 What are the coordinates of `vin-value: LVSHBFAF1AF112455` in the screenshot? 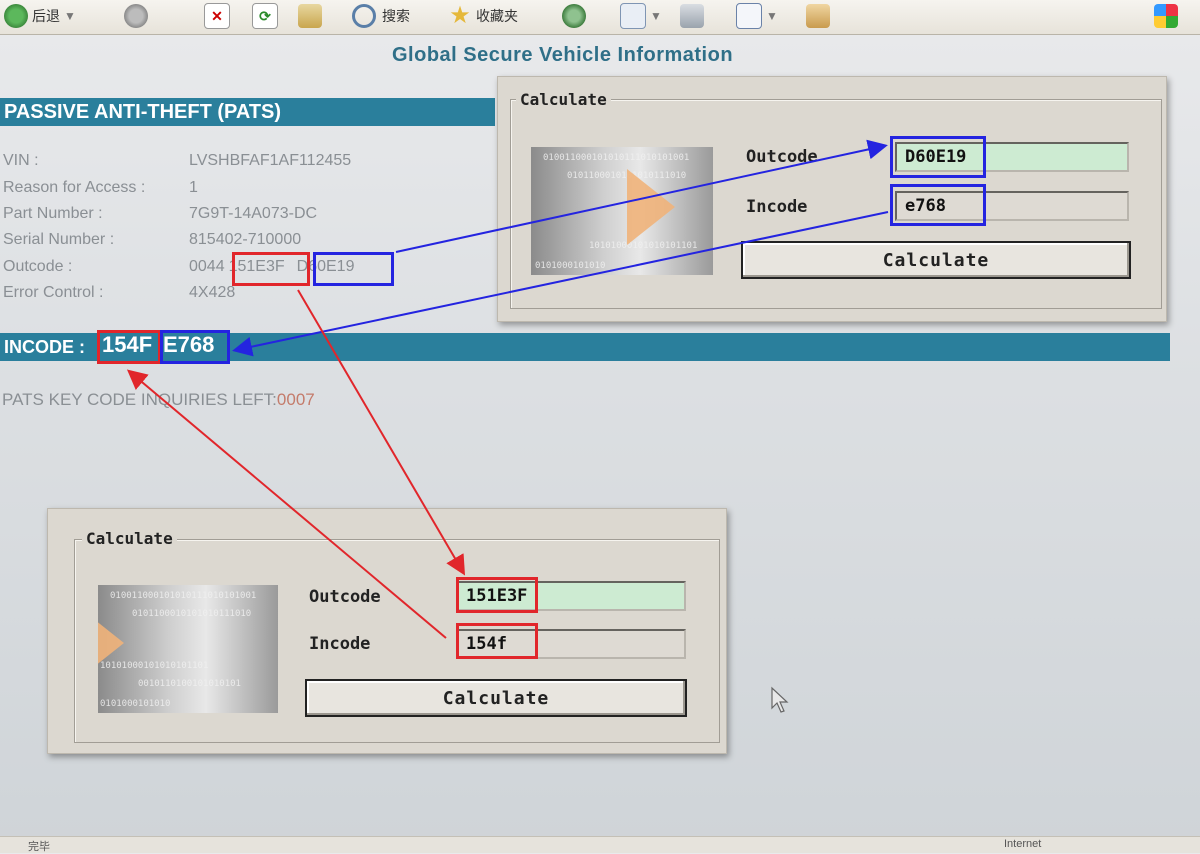 It's located at (270, 160).